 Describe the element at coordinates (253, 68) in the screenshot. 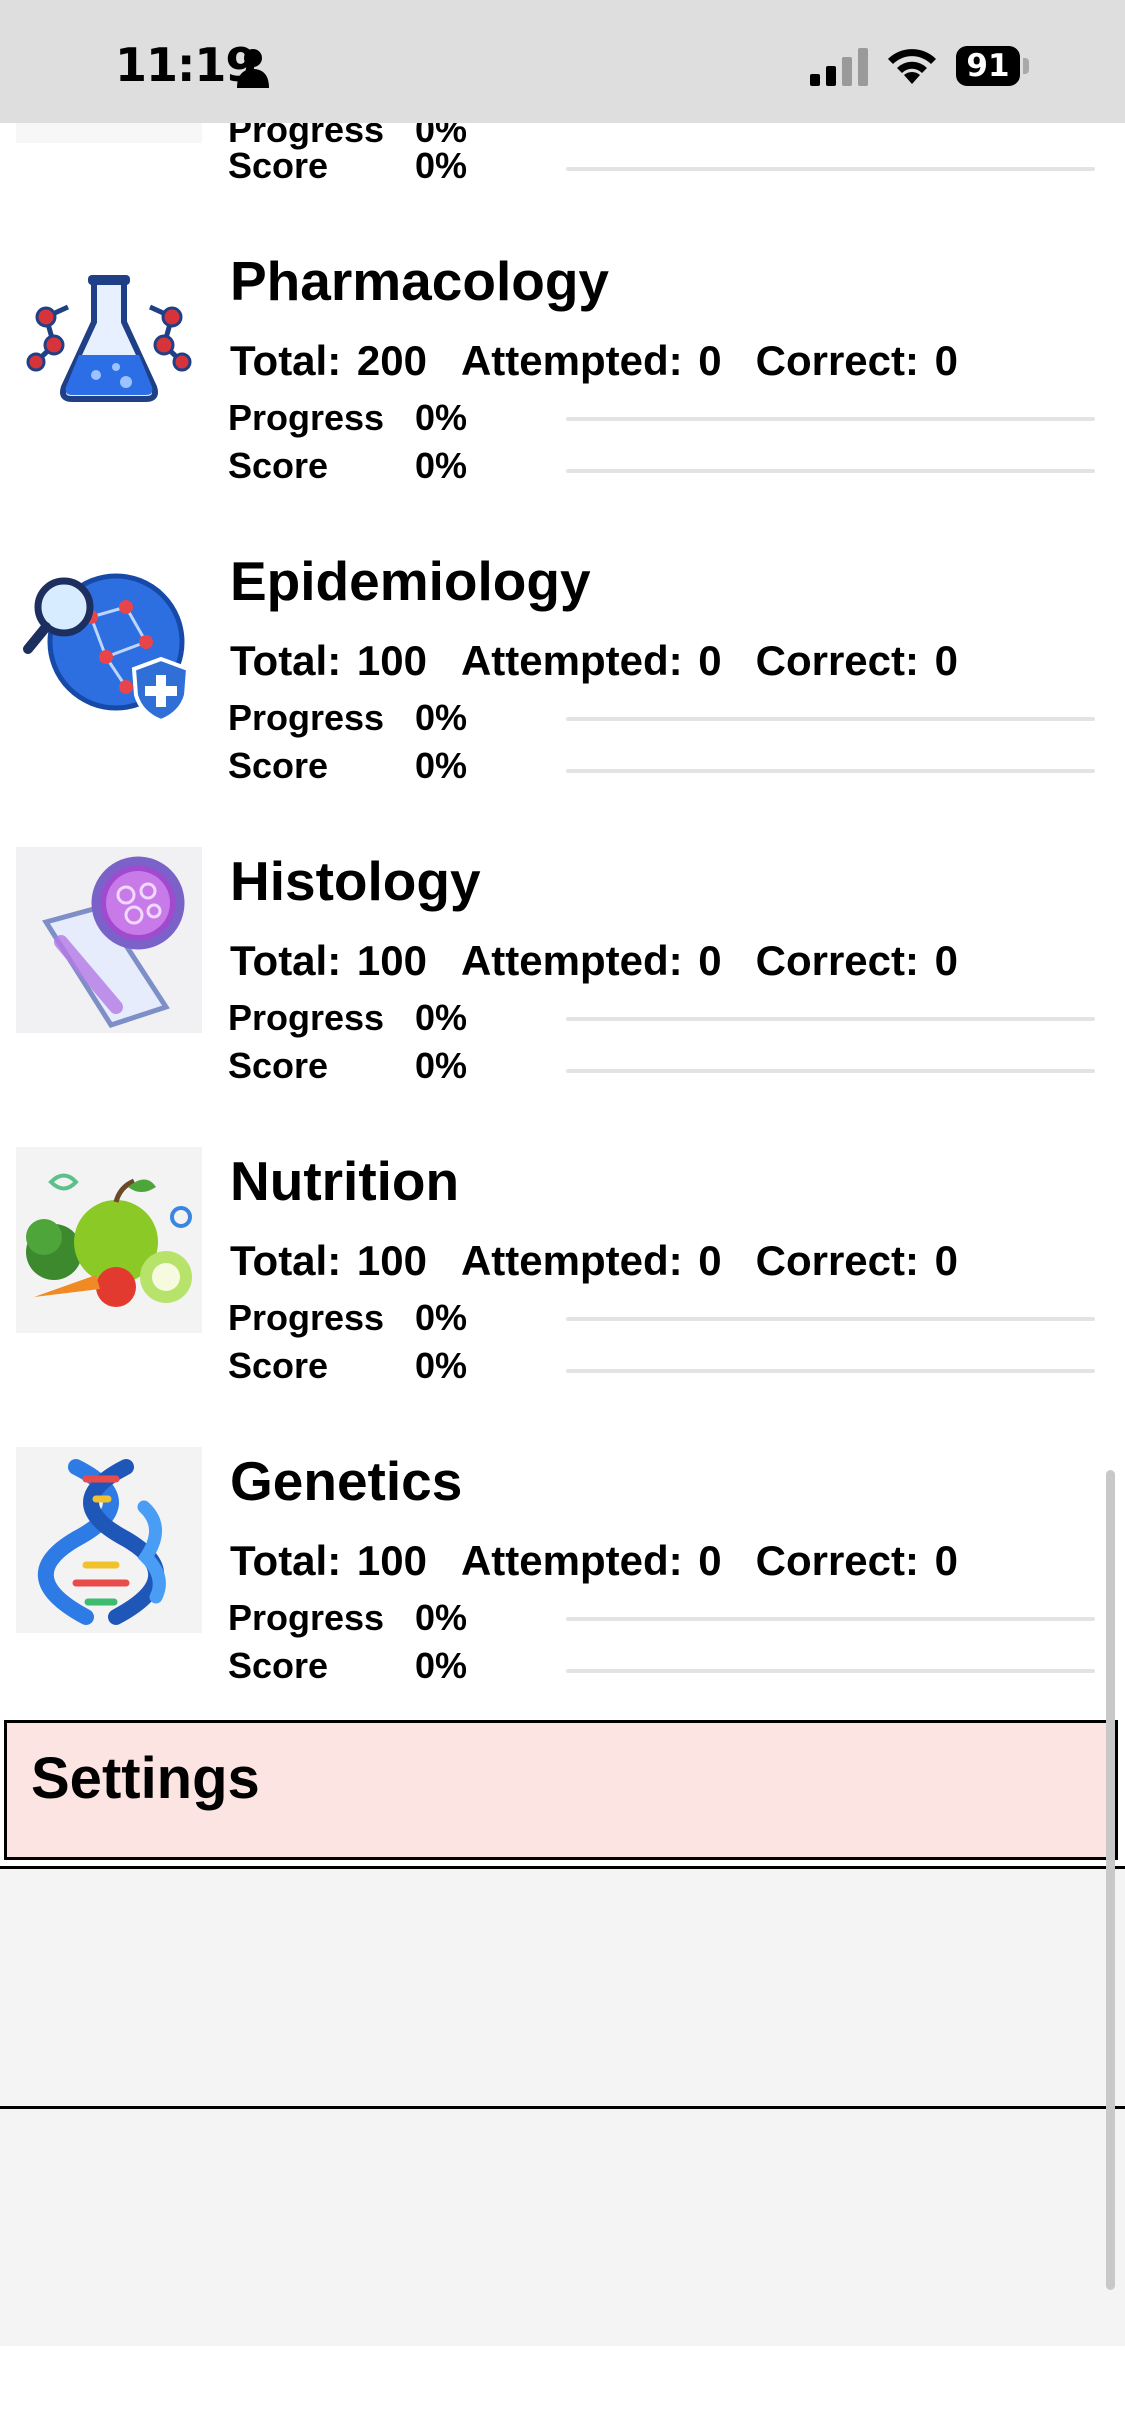

I see `person-icon` at that location.